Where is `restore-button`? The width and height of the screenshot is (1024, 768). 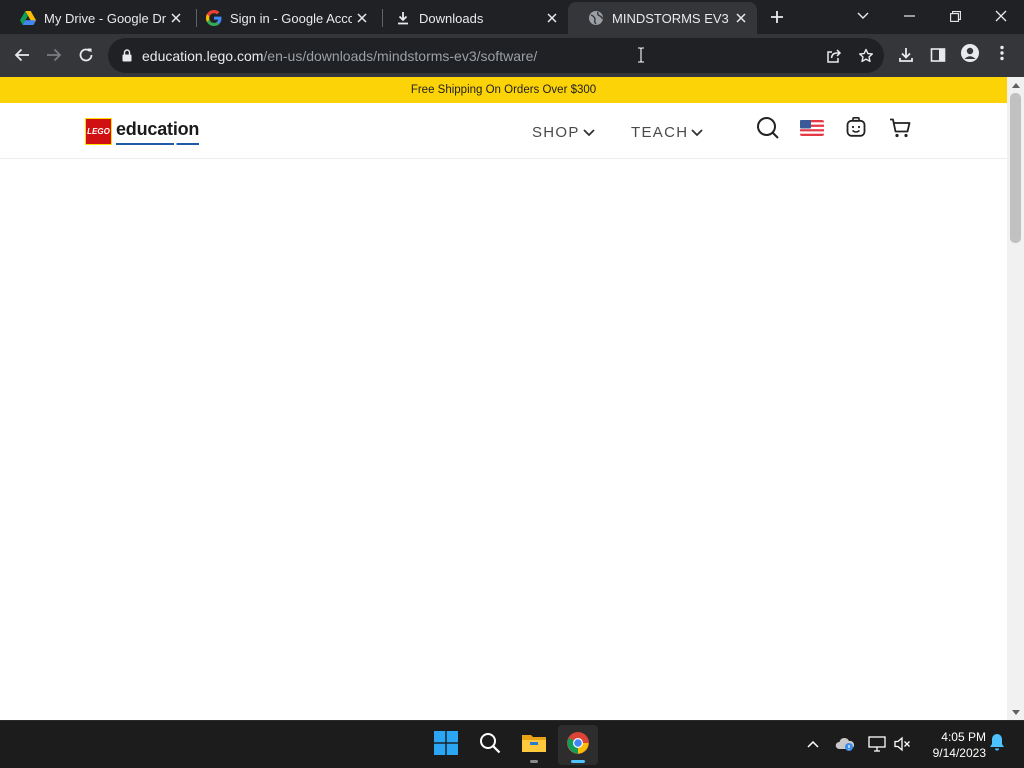 restore-button is located at coordinates (955, 16).